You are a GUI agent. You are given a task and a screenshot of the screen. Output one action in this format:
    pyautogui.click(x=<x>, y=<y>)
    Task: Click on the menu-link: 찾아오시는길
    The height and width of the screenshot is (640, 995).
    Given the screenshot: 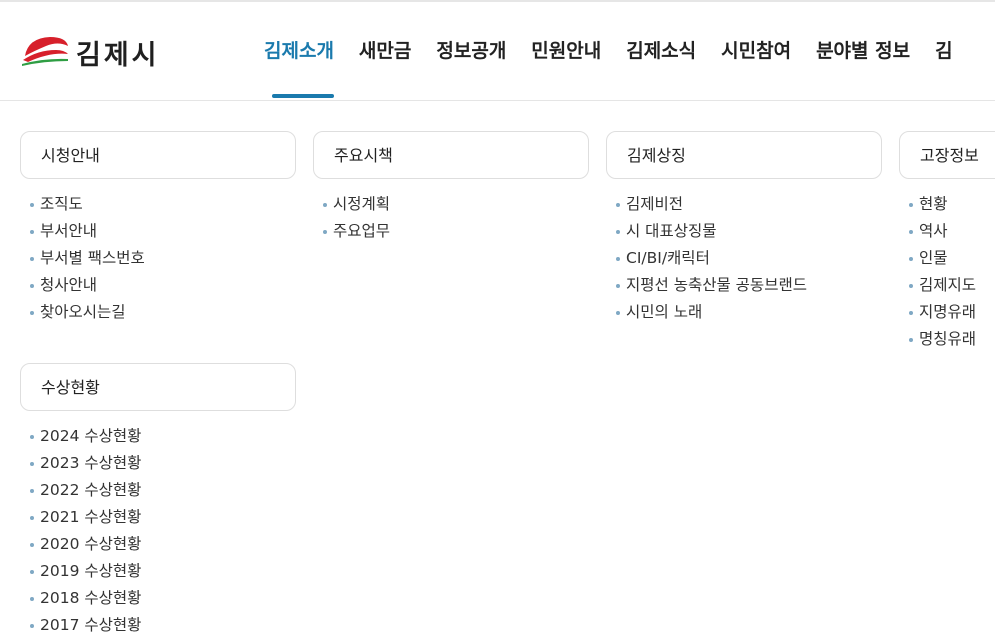 What is the action you would take?
    pyautogui.click(x=158, y=312)
    